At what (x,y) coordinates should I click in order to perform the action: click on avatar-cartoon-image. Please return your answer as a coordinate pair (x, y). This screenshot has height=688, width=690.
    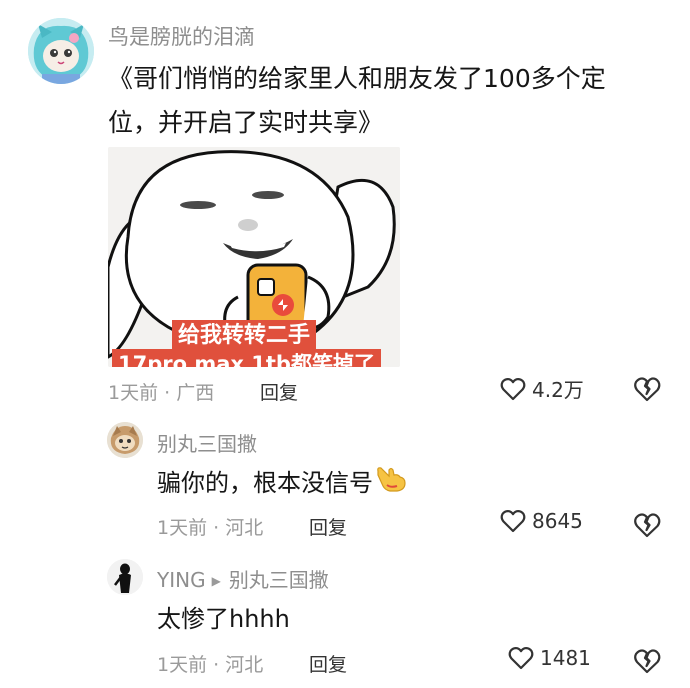
    Looking at the image, I should click on (125, 440).